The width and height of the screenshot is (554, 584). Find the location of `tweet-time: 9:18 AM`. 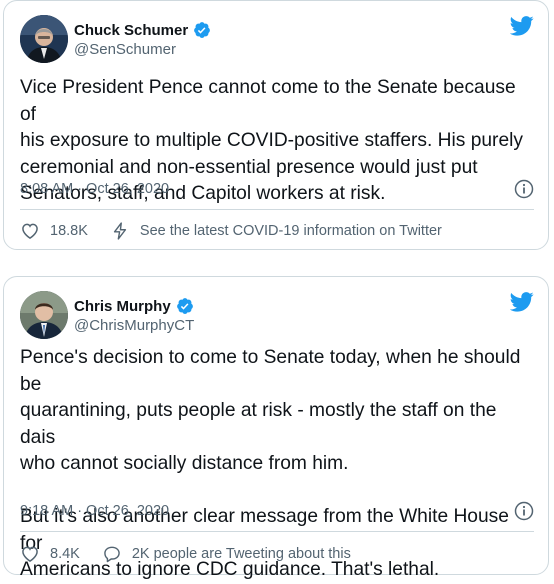

tweet-time: 9:18 AM is located at coordinates (47, 511).